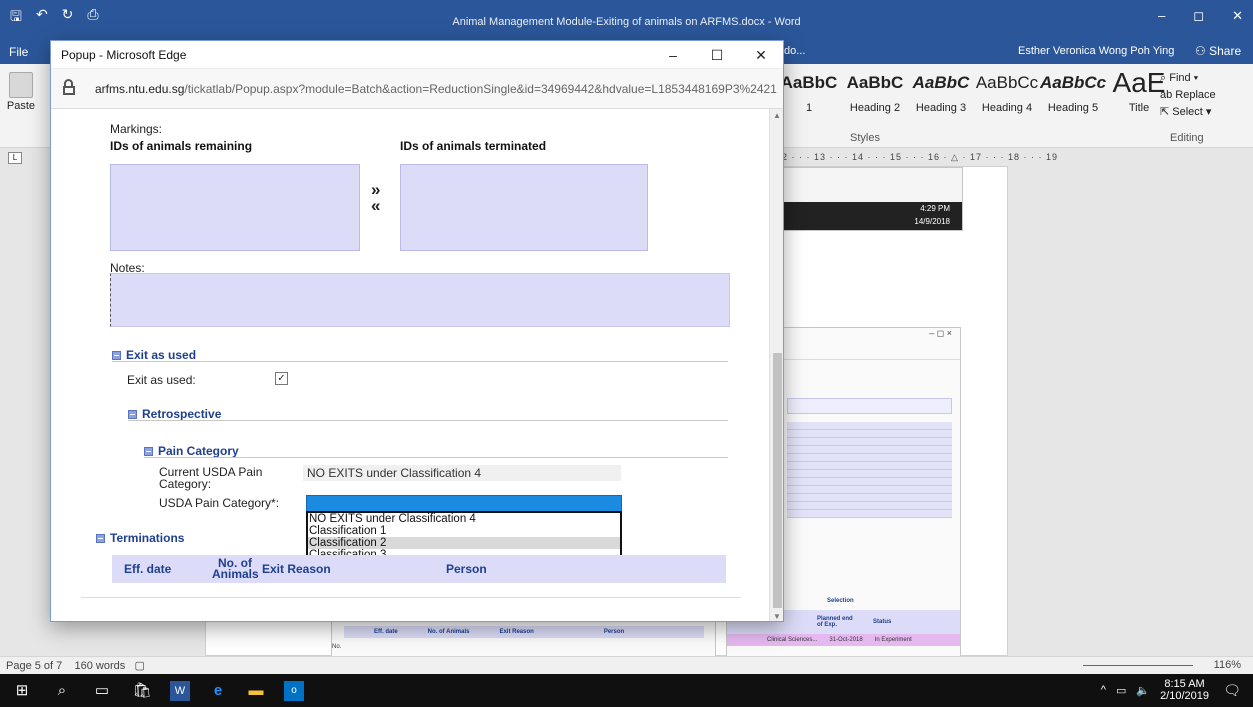 Image resolution: width=1253 pixels, height=707 pixels. What do you see at coordinates (15, 158) in the screenshot?
I see `tab-selector: L` at bounding box center [15, 158].